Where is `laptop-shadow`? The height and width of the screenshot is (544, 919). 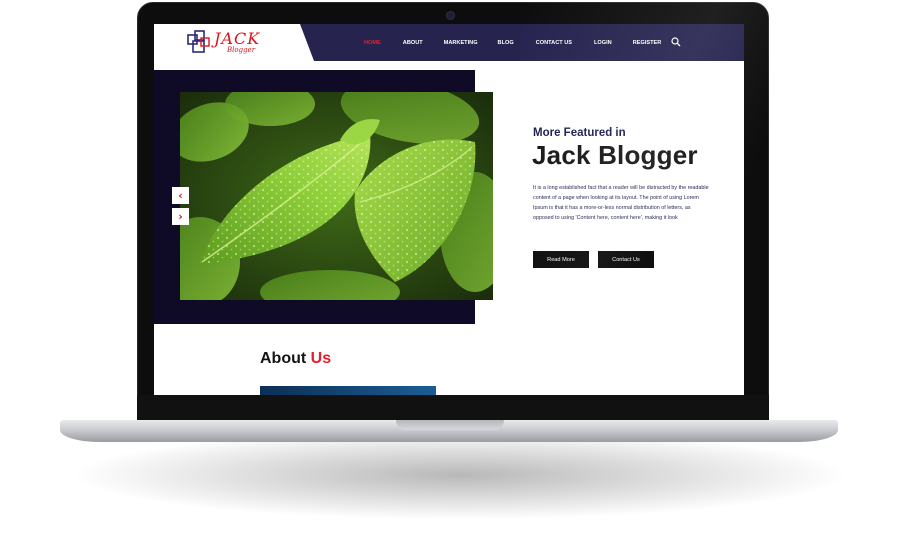 laptop-shadow is located at coordinates (460, 475).